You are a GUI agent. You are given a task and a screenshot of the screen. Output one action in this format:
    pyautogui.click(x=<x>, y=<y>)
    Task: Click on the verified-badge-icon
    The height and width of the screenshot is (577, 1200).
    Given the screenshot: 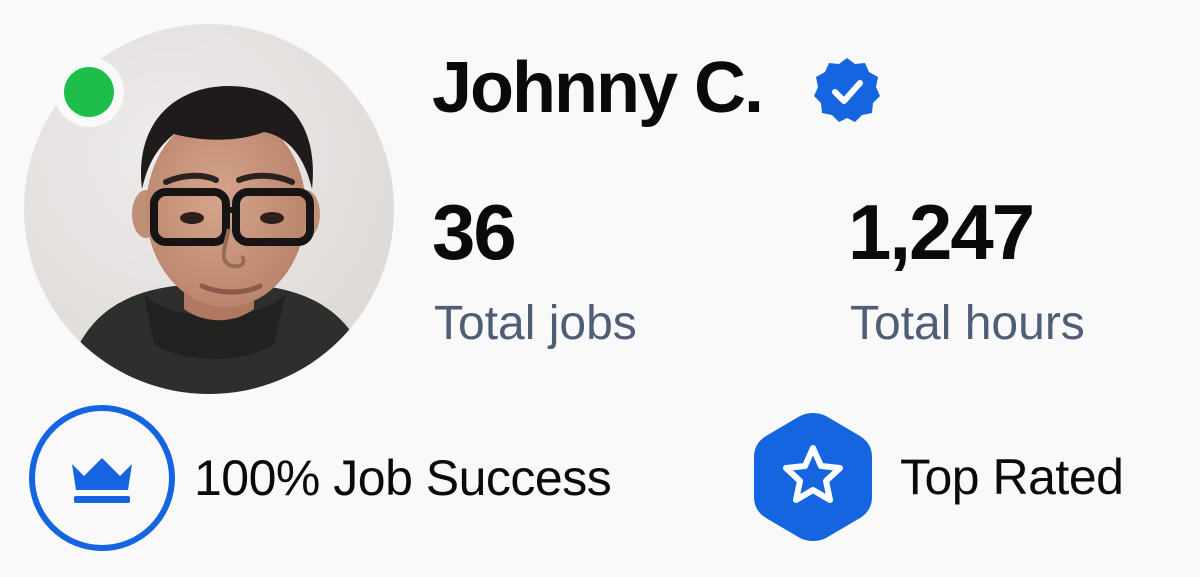 What is the action you would take?
    pyautogui.click(x=847, y=91)
    